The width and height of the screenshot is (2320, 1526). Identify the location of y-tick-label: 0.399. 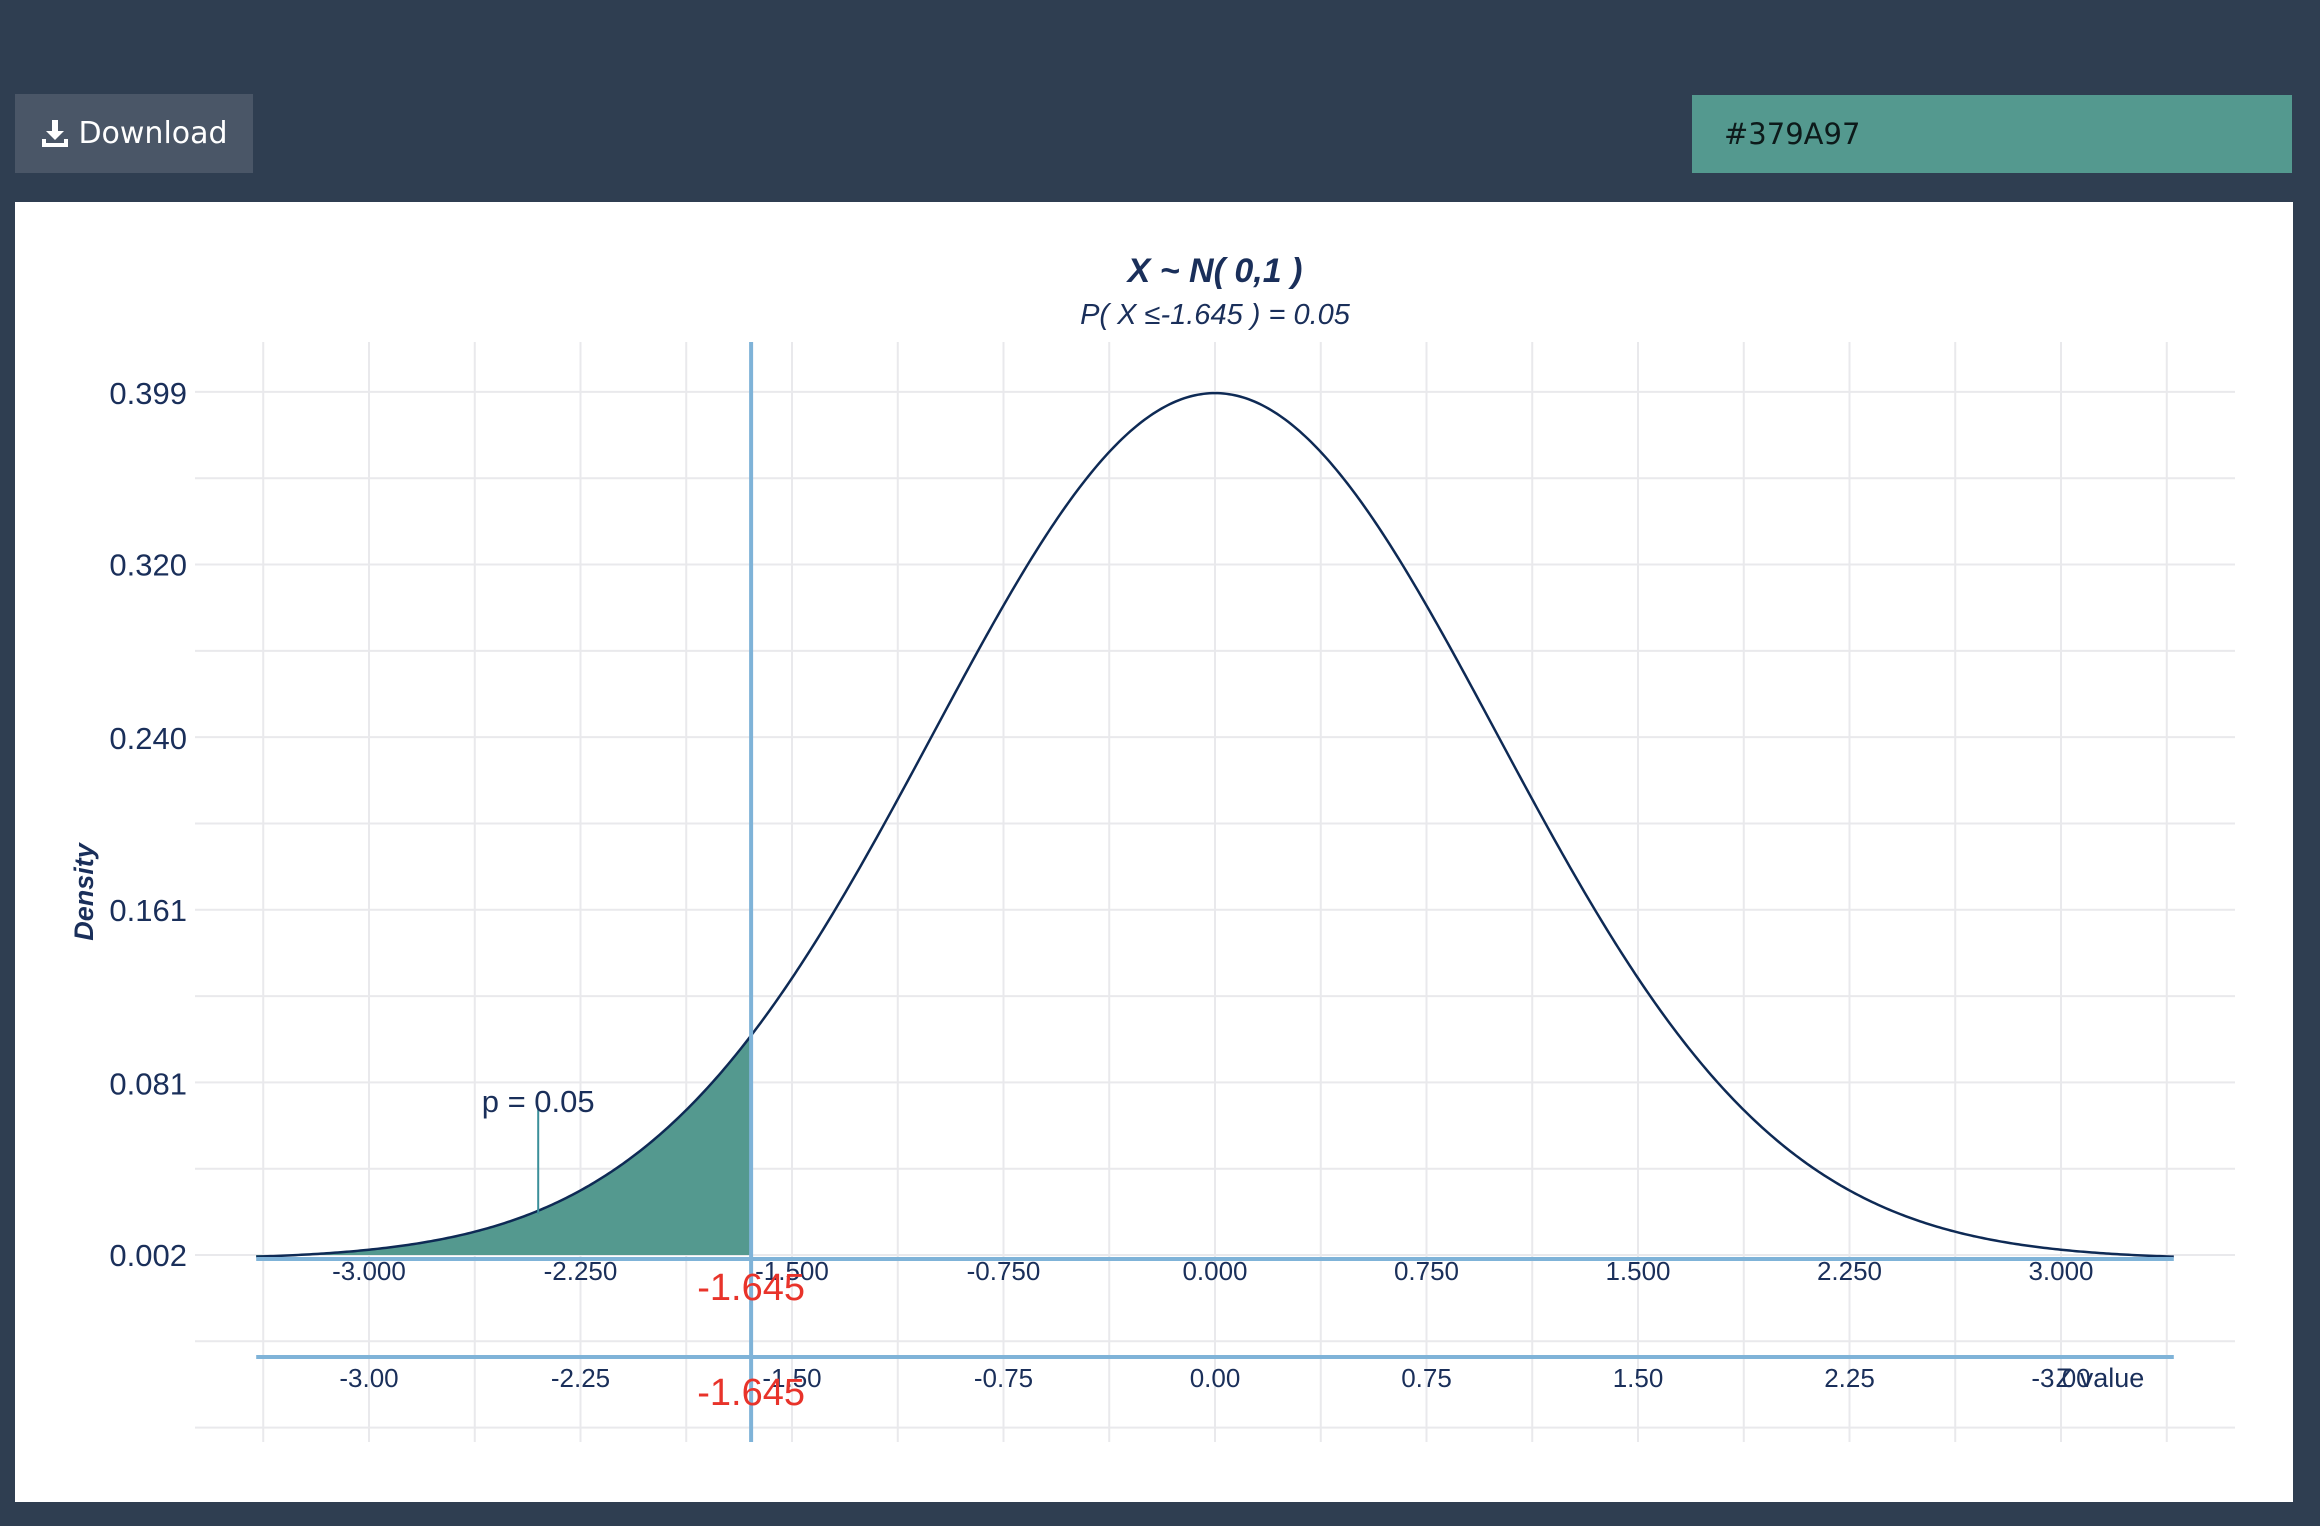
(148, 393).